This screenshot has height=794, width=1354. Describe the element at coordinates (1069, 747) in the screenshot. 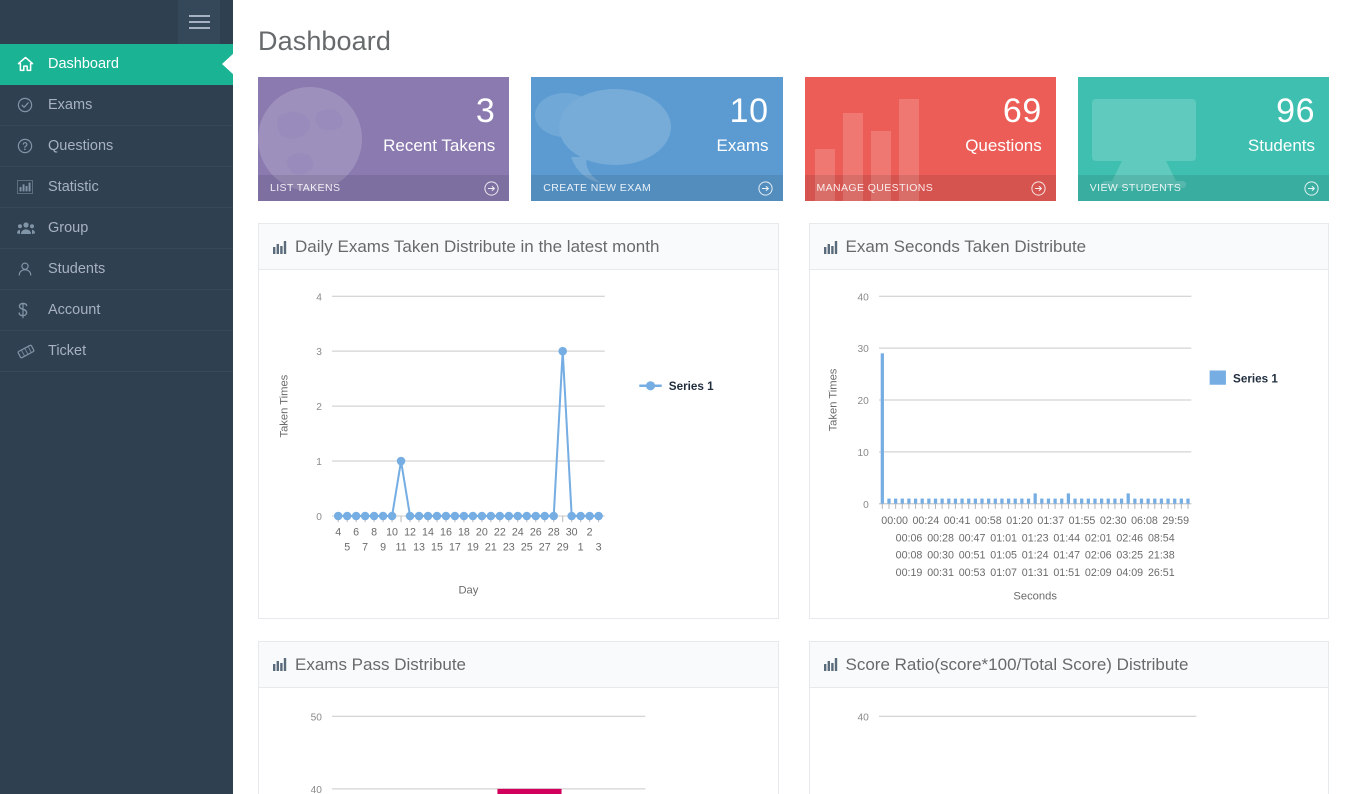

I see `chart-score-ratio: 3040Times` at that location.